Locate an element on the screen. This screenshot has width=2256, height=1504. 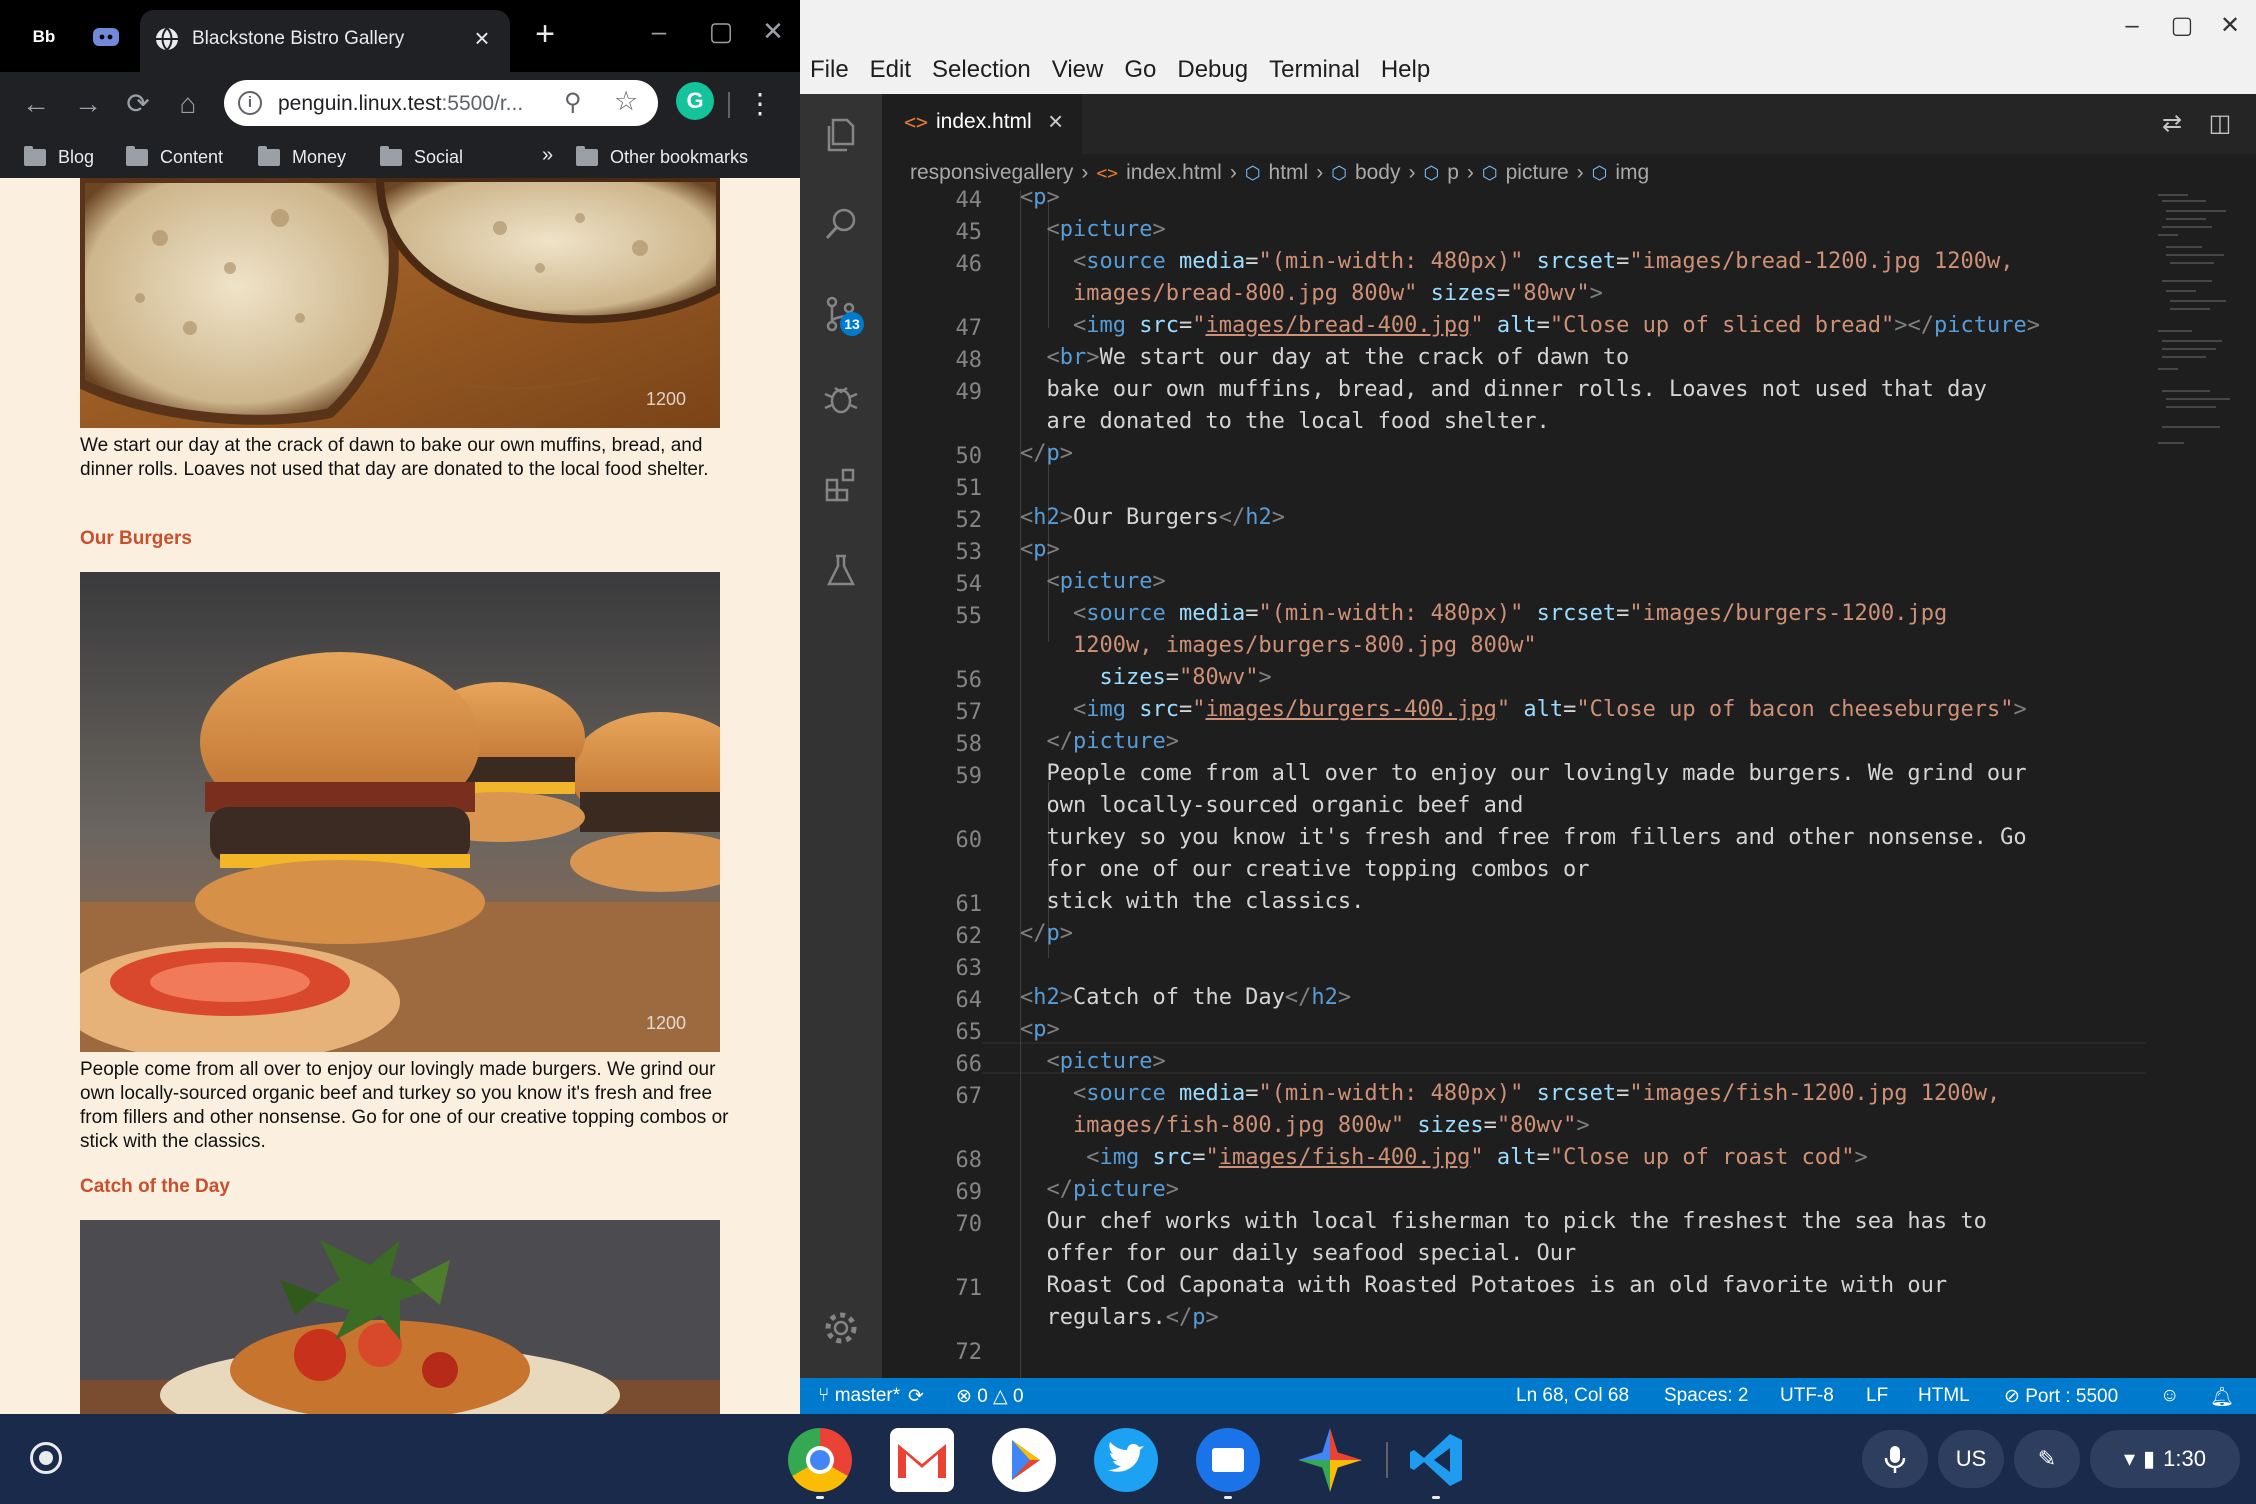
input-method-button: US is located at coordinates (1971, 1459).